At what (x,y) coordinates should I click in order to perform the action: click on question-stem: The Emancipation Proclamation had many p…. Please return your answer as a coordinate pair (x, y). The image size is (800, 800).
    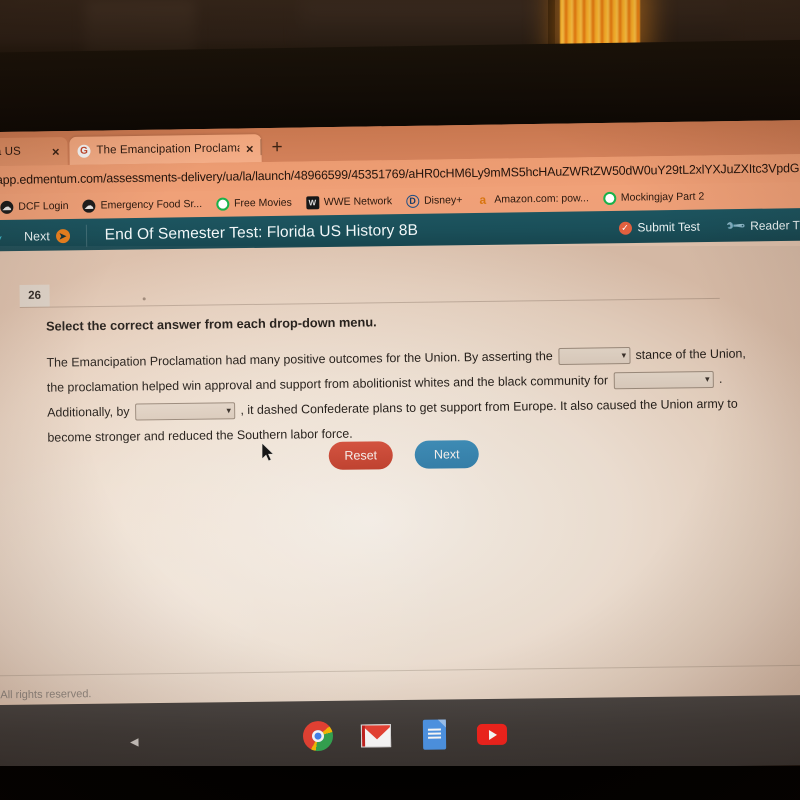
    Looking at the image, I should click on (404, 395).